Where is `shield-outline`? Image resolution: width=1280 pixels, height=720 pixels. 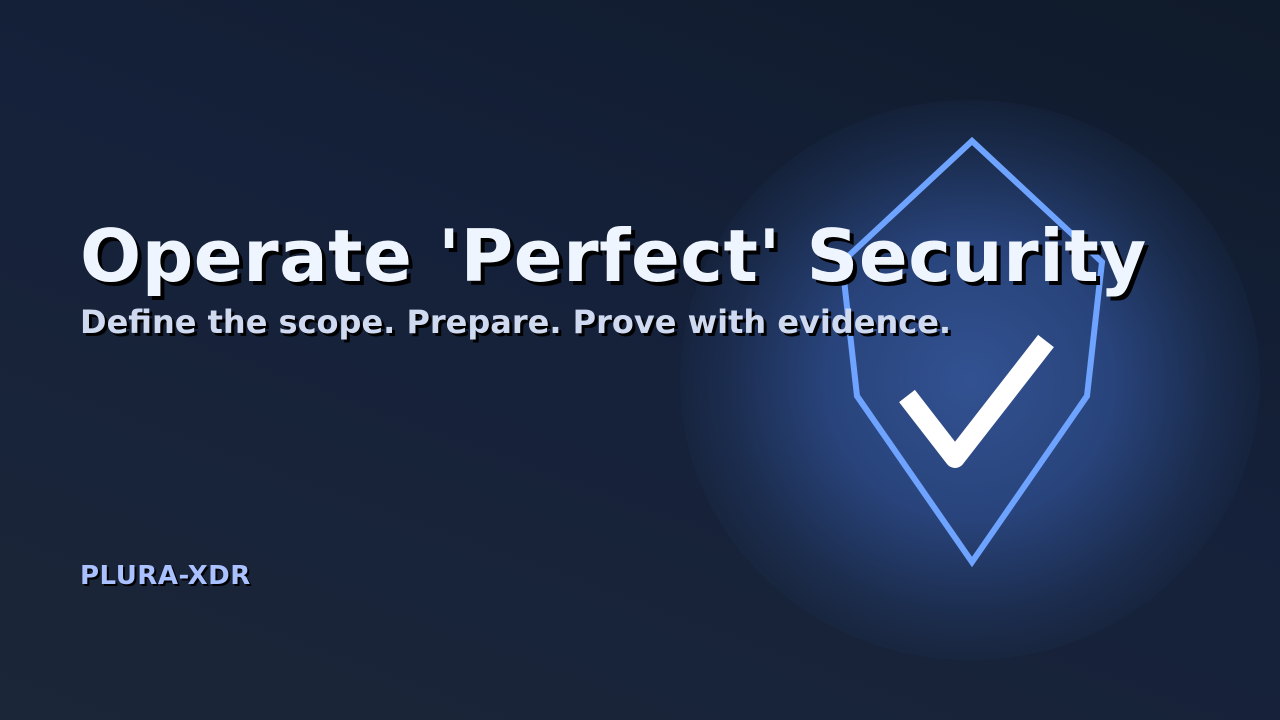
shield-outline is located at coordinates (972, 352).